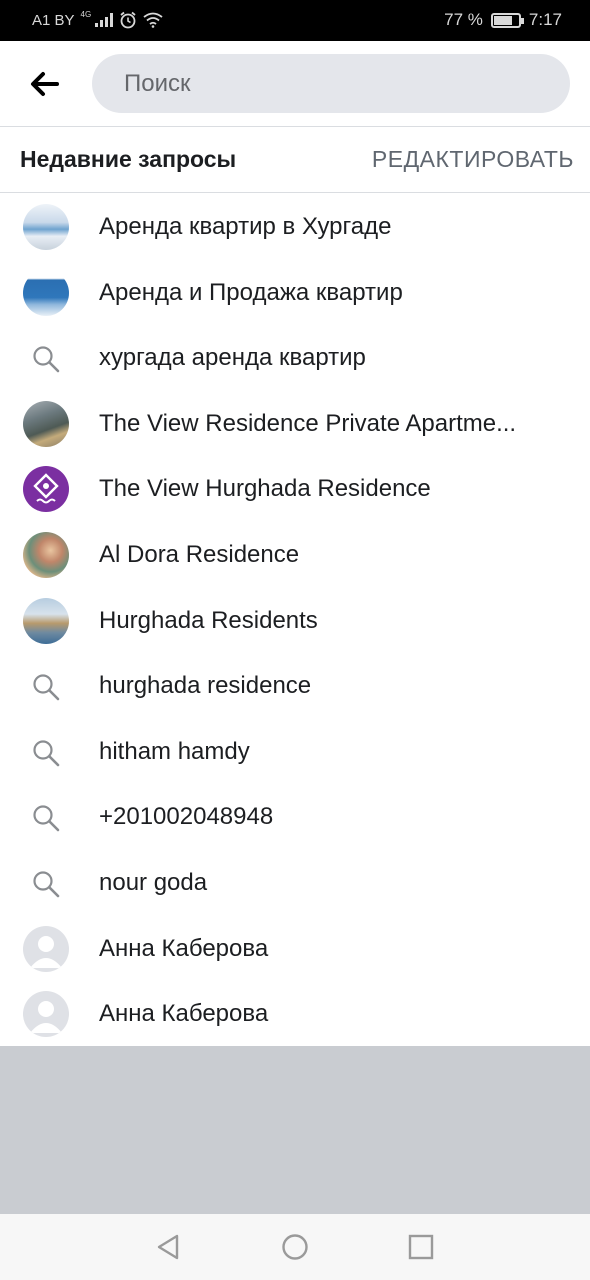 The width and height of the screenshot is (590, 1280). What do you see at coordinates (473, 159) in the screenshot?
I see `edit-button: РЕДАКТИРОВАТЬ` at bounding box center [473, 159].